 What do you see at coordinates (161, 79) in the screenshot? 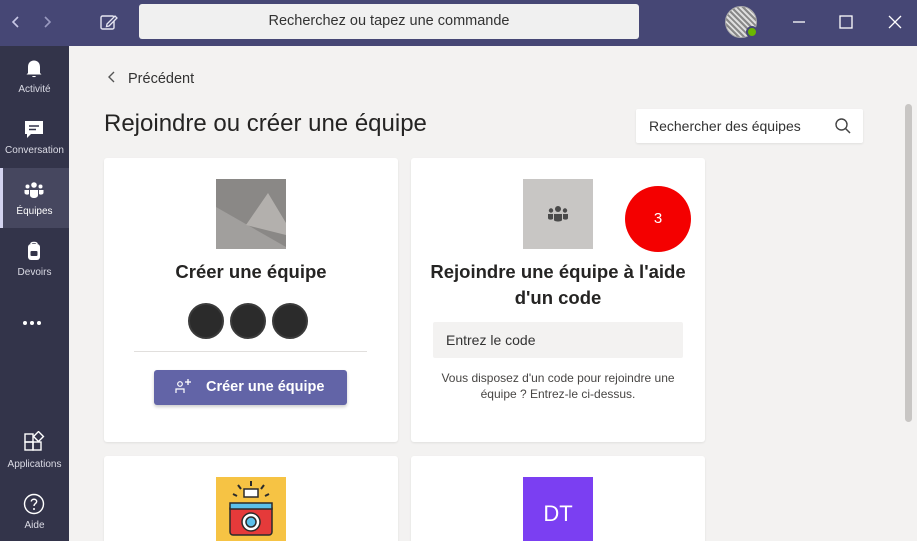
I see `back-label: Précédent` at bounding box center [161, 79].